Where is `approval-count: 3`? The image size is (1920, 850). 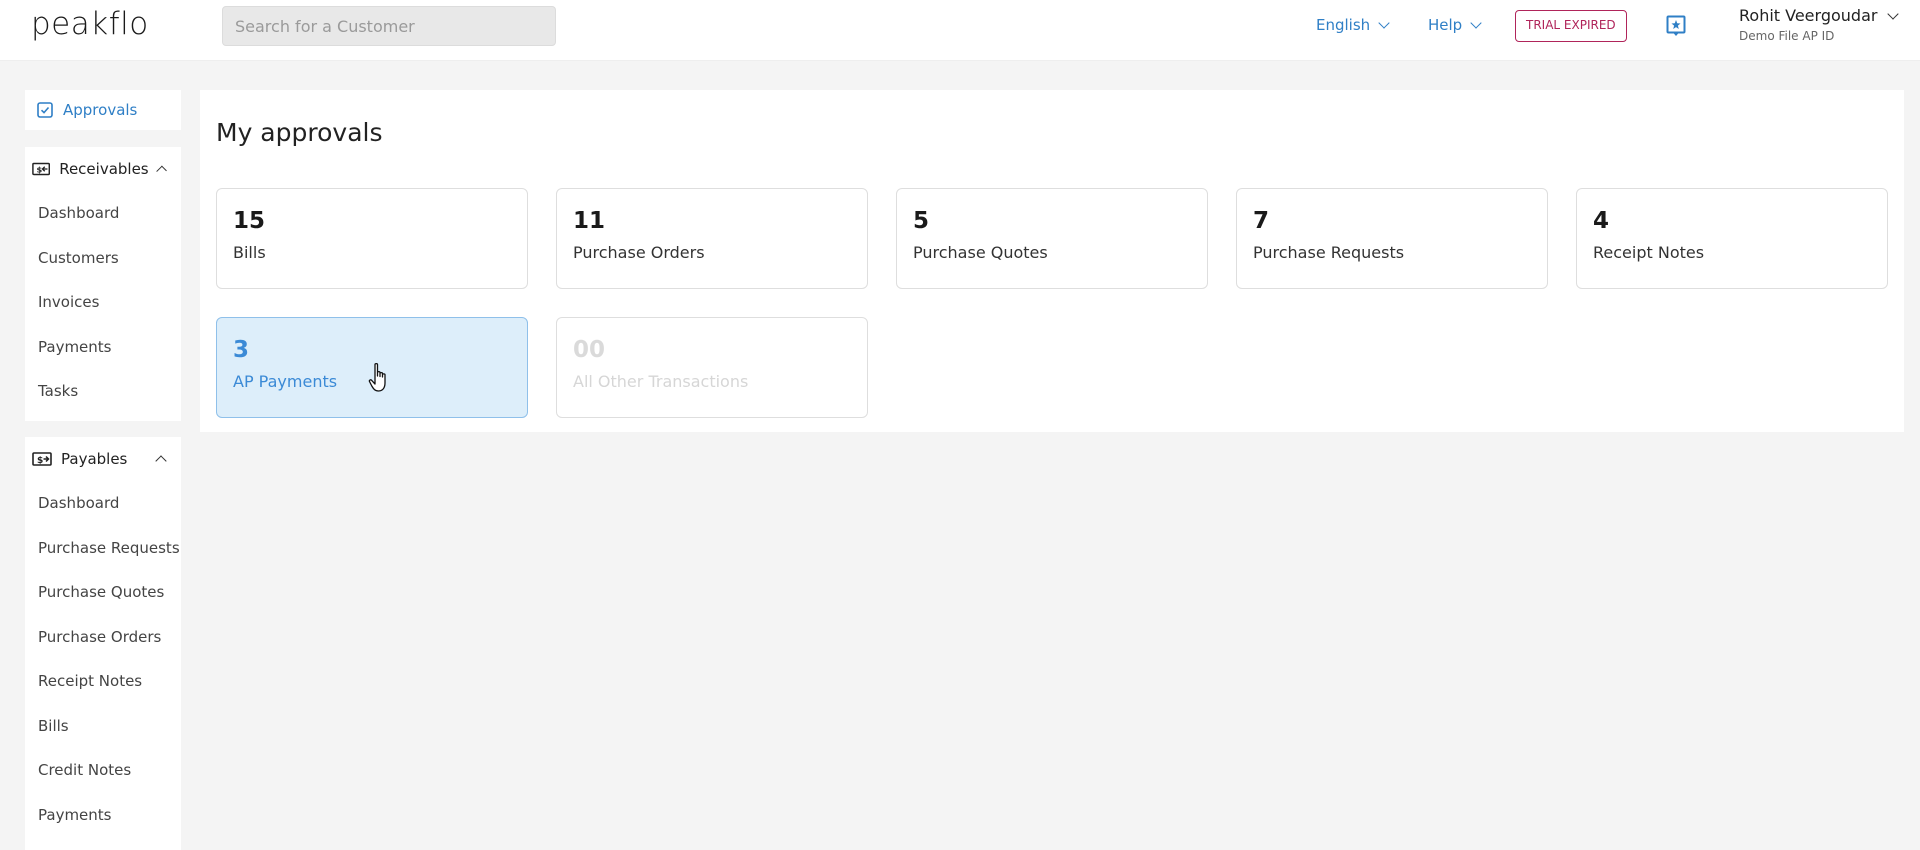
approval-count: 3 is located at coordinates (241, 350).